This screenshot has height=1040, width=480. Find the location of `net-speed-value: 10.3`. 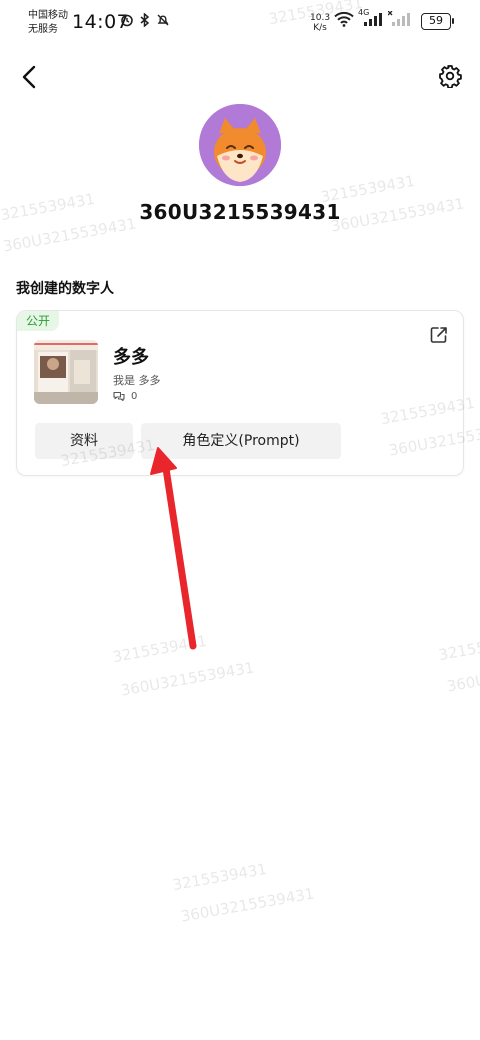

net-speed-value: 10.3 is located at coordinates (320, 18).